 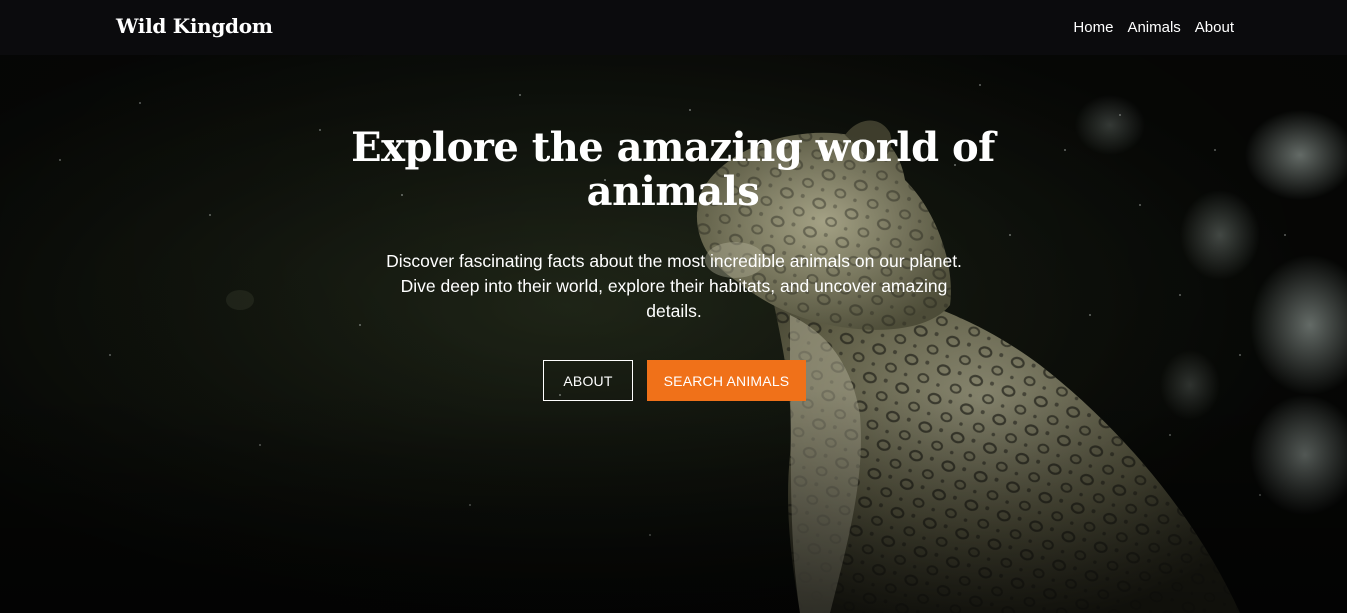 I want to click on about-button: ABOUT, so click(x=588, y=380).